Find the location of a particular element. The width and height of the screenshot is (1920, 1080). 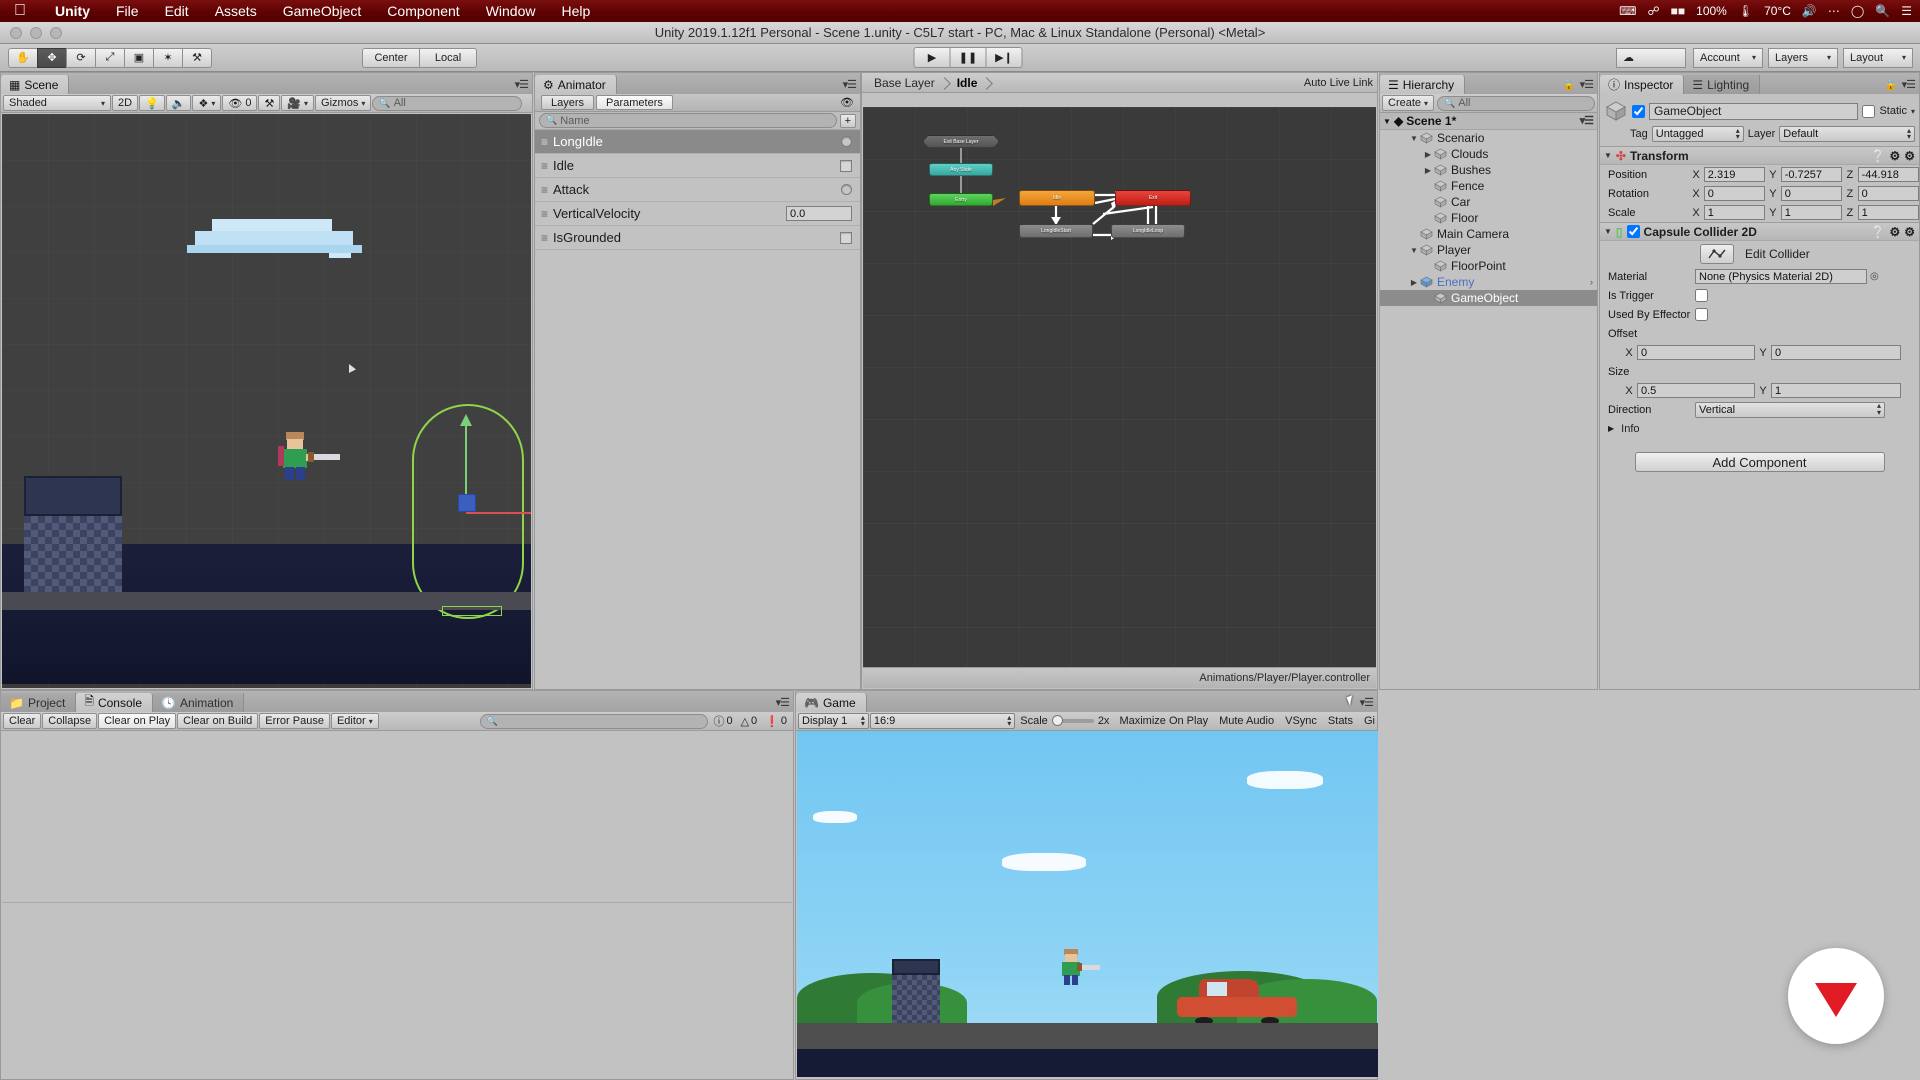

state-node: Any State is located at coordinates (961, 169).